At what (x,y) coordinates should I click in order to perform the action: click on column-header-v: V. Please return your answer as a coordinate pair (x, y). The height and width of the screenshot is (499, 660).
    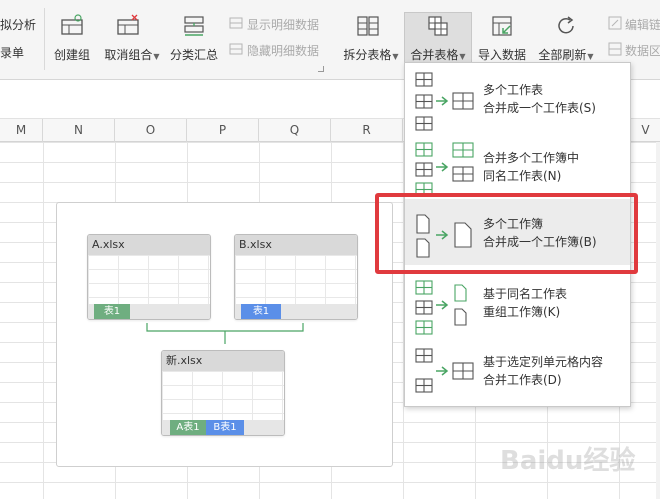
    Looking at the image, I should click on (645, 130).